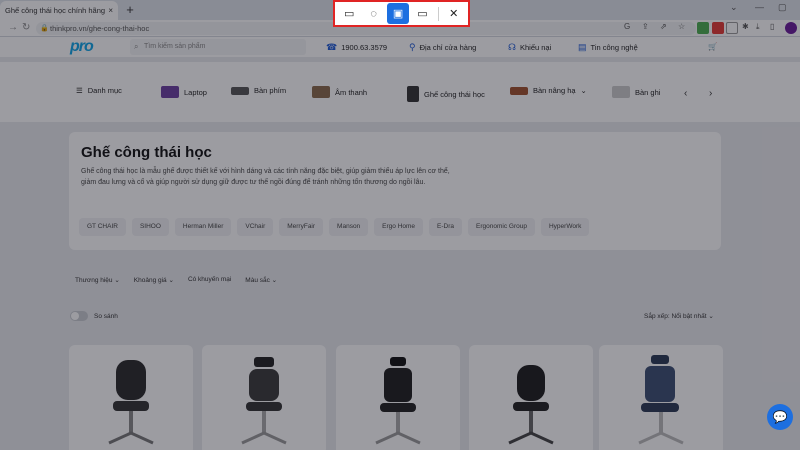 This screenshot has width=800, height=450. Describe the element at coordinates (351, 92) in the screenshot. I see `category-label: Âm thanh` at that location.